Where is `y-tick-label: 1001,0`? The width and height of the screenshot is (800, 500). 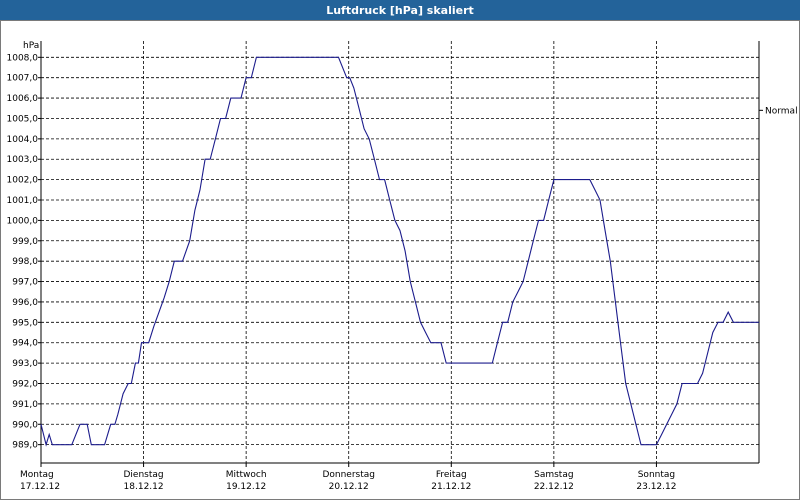 y-tick-label: 1001,0 is located at coordinates (23, 201).